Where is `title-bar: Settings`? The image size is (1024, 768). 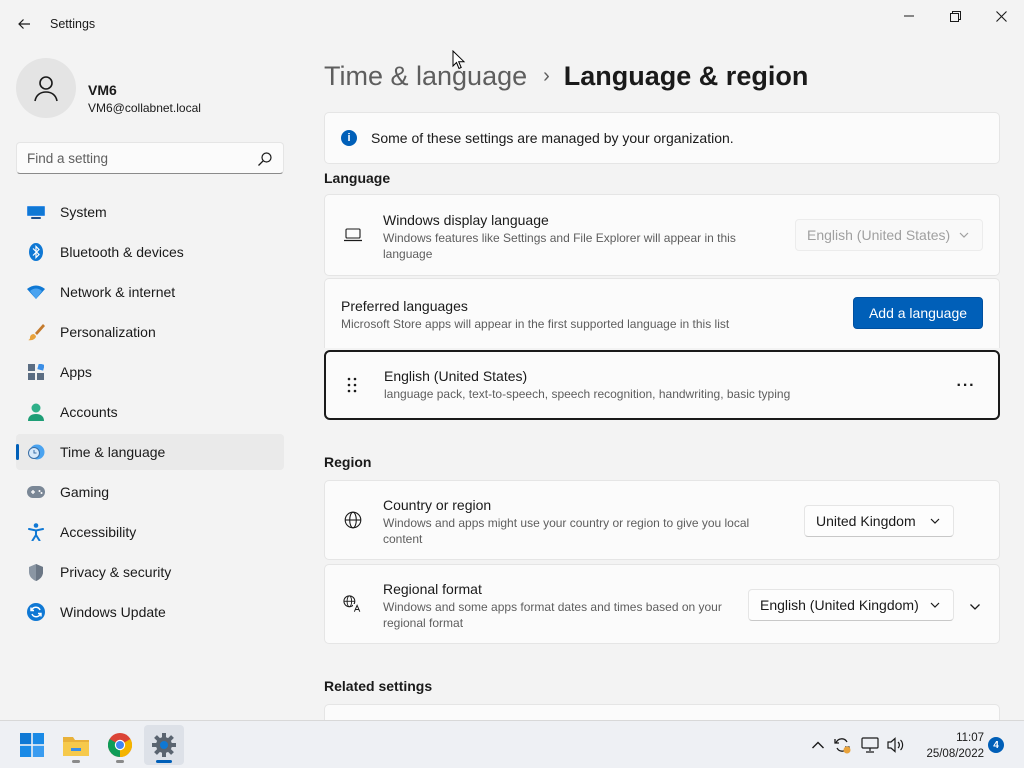 title-bar: Settings is located at coordinates (512, 24).